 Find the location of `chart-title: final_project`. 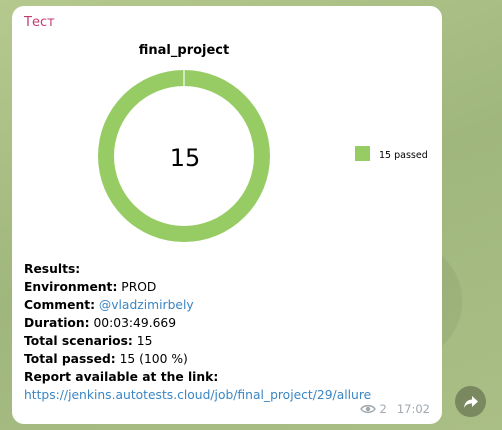

chart-title: final_project is located at coordinates (184, 50).